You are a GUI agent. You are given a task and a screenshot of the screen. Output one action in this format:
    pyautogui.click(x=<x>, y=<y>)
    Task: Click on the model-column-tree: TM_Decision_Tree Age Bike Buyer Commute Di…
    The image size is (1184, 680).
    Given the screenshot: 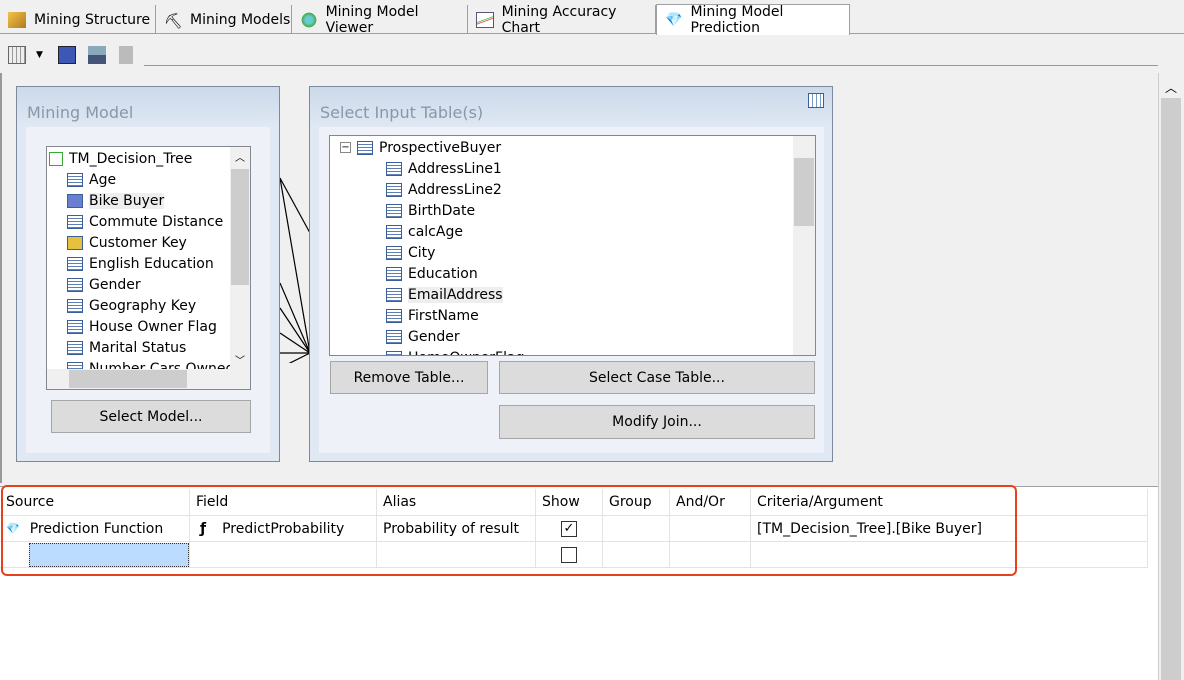 What is the action you would take?
    pyautogui.click(x=148, y=268)
    